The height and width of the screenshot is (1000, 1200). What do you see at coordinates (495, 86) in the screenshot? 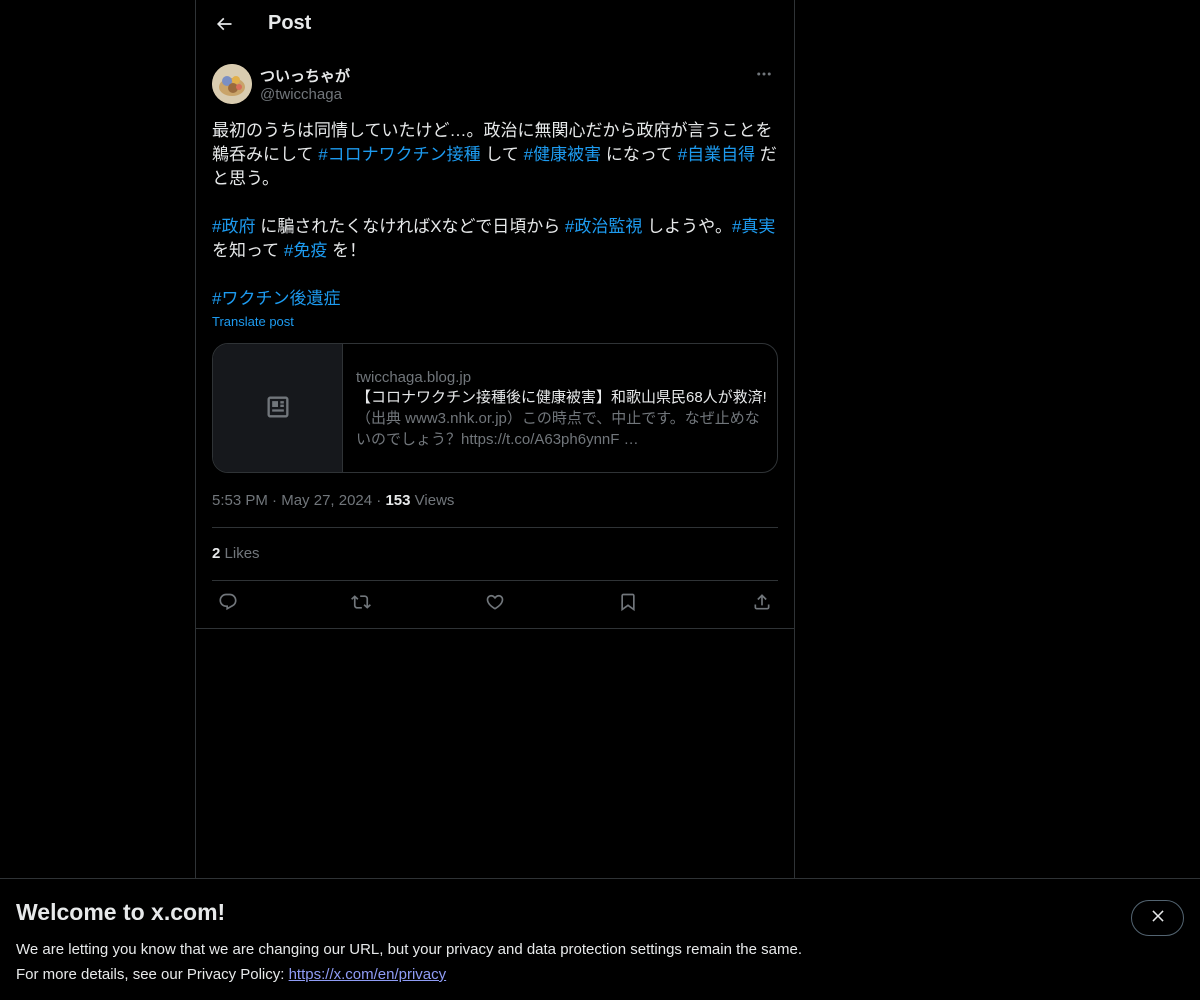
I see `author-row: ついっちゃが @twicchaga` at bounding box center [495, 86].